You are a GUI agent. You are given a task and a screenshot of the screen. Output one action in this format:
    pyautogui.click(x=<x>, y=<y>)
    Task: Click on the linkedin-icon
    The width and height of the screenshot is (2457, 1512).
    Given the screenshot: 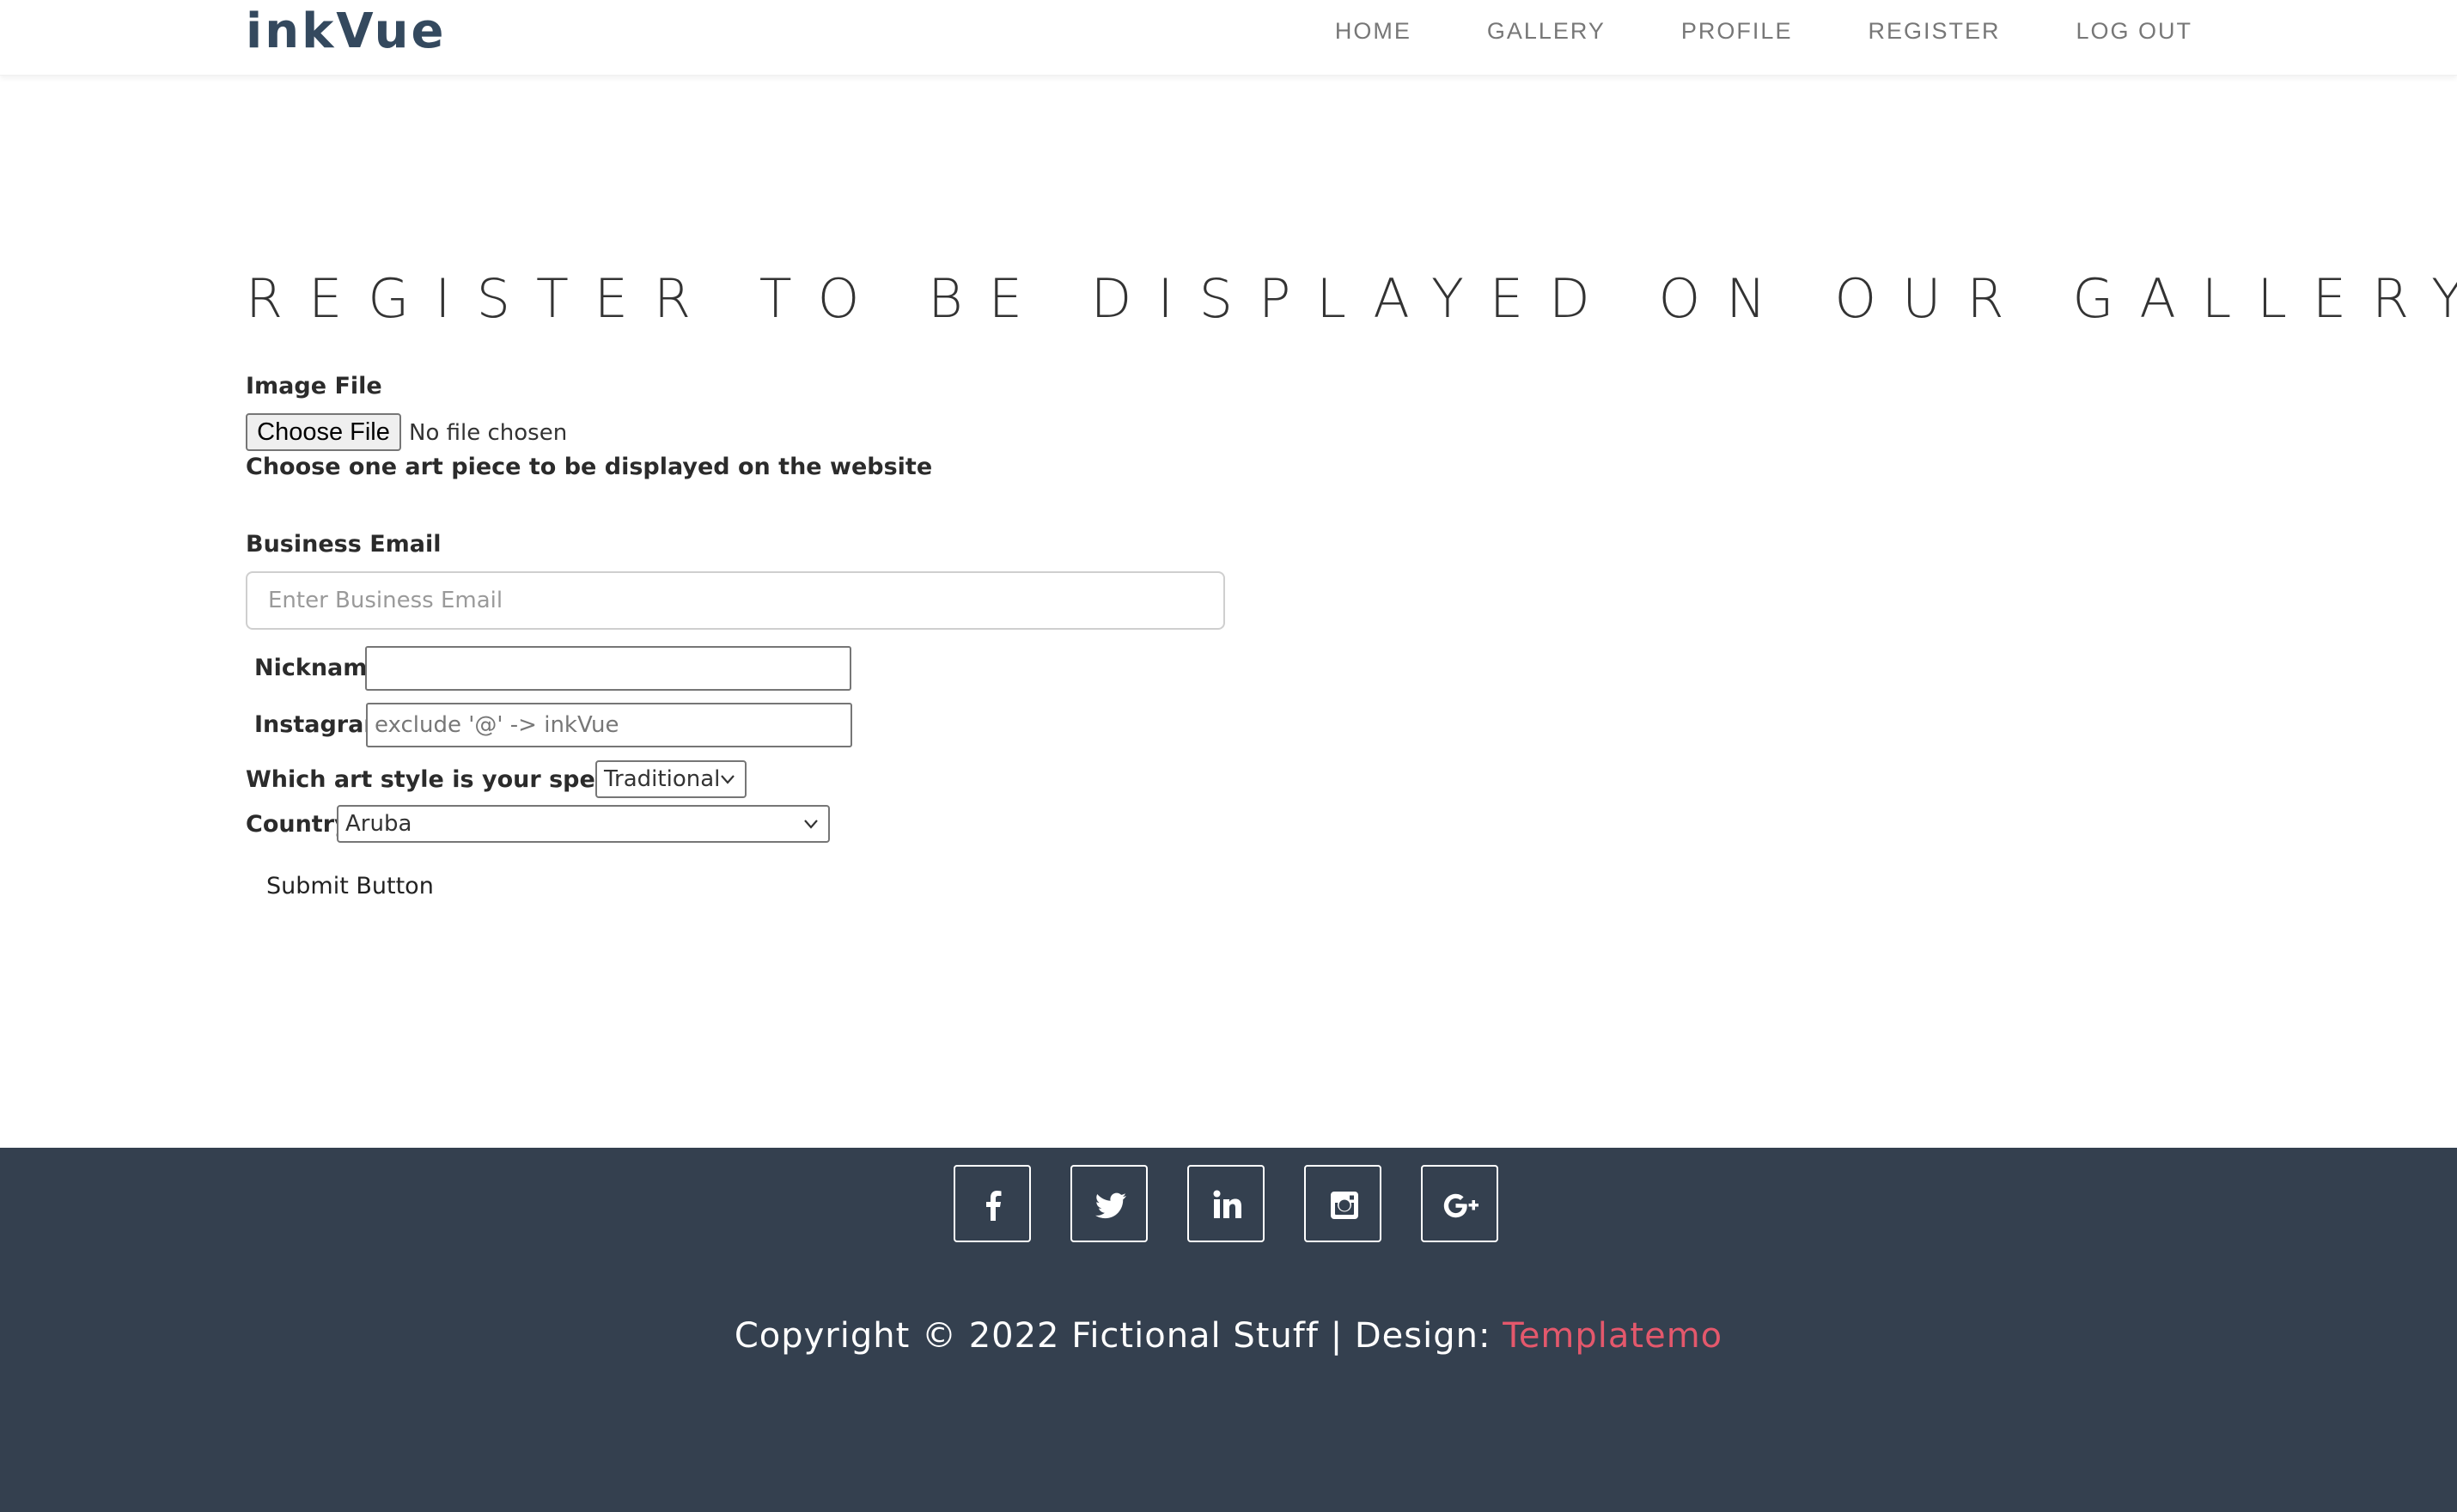 What is the action you would take?
    pyautogui.click(x=1227, y=1204)
    